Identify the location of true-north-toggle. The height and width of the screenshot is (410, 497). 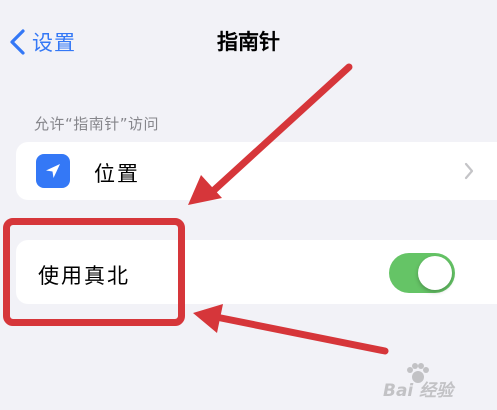
(422, 273).